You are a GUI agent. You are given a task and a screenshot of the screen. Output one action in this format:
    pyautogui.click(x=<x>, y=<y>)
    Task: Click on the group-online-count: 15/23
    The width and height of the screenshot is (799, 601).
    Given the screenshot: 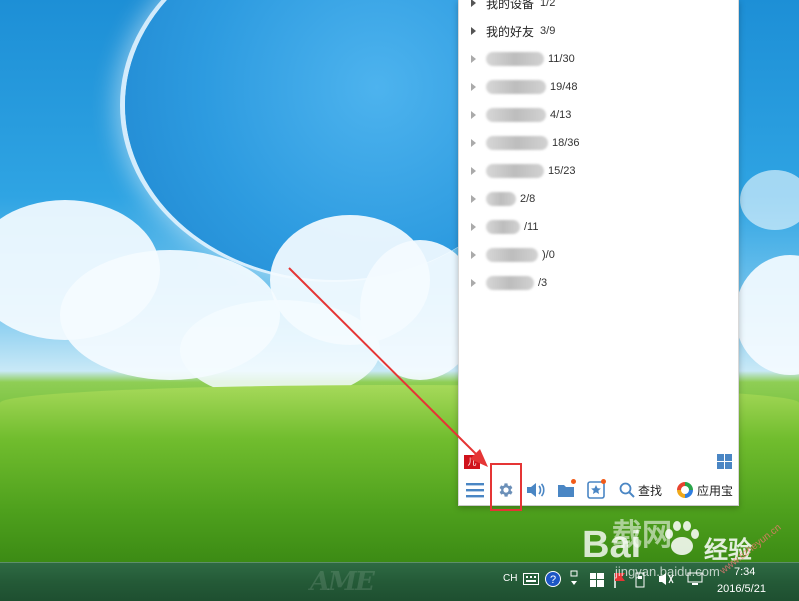 What is the action you would take?
    pyautogui.click(x=562, y=171)
    